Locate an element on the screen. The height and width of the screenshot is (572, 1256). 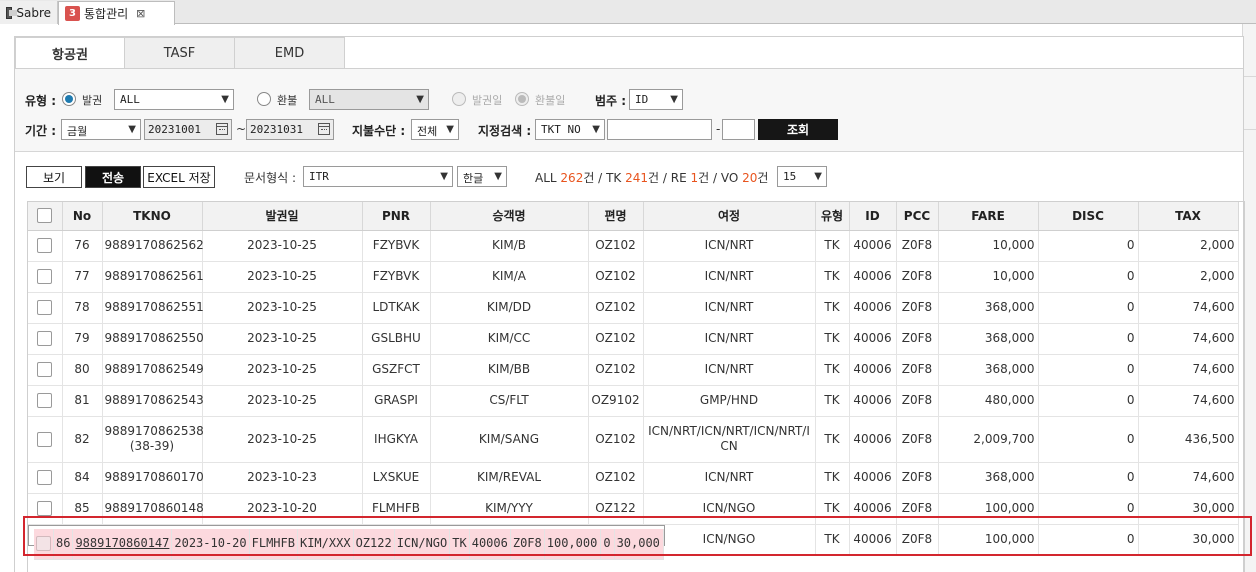
cell-tkno: 9889170862551 is located at coordinates (153, 308).